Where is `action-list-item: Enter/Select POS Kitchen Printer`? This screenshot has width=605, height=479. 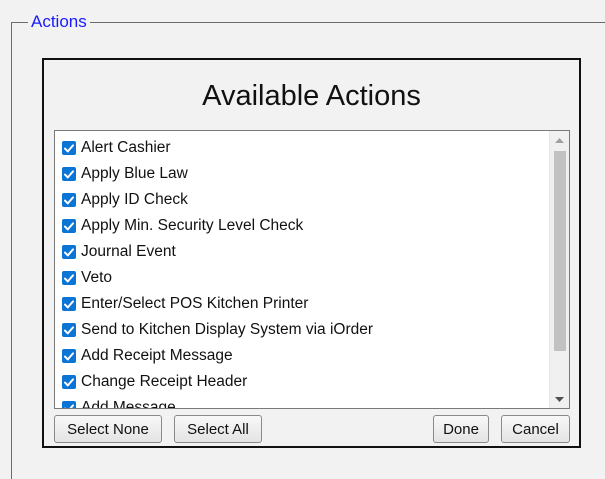
action-list-item: Enter/Select POS Kitchen Printer is located at coordinates (302, 304).